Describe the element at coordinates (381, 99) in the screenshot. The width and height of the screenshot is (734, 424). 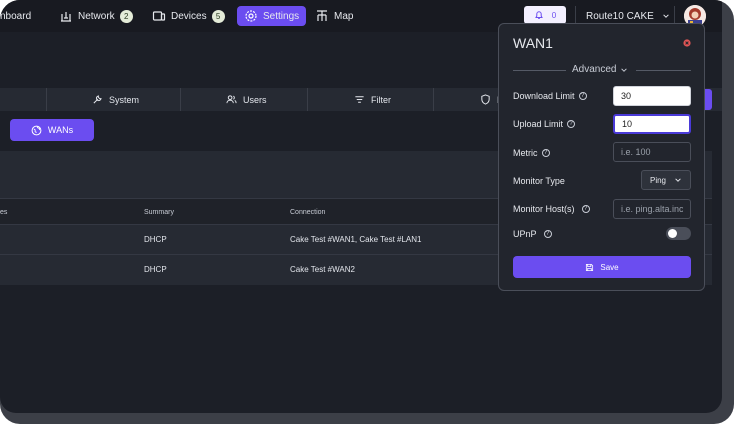
I see `tab-filter-label: Filter` at that location.